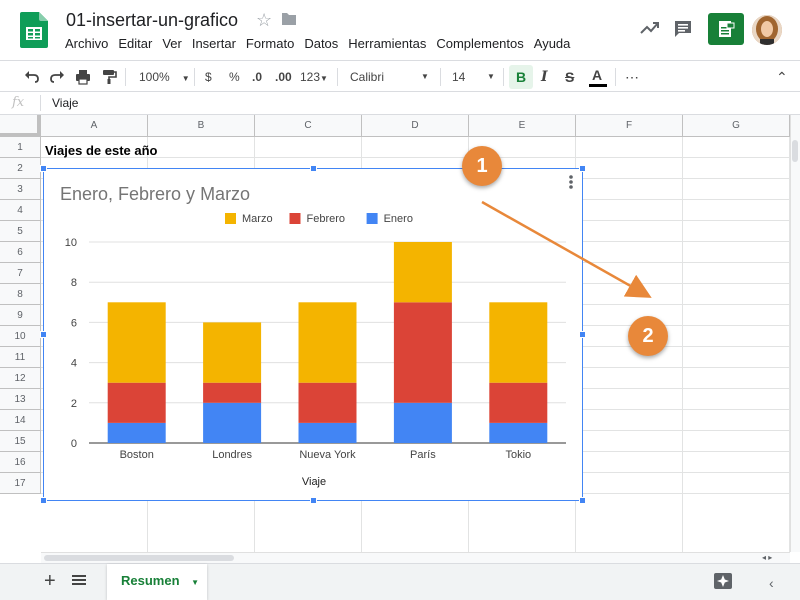  Describe the element at coordinates (150, 580) in the screenshot. I see `sheet-tab-label: Resumen` at that location.